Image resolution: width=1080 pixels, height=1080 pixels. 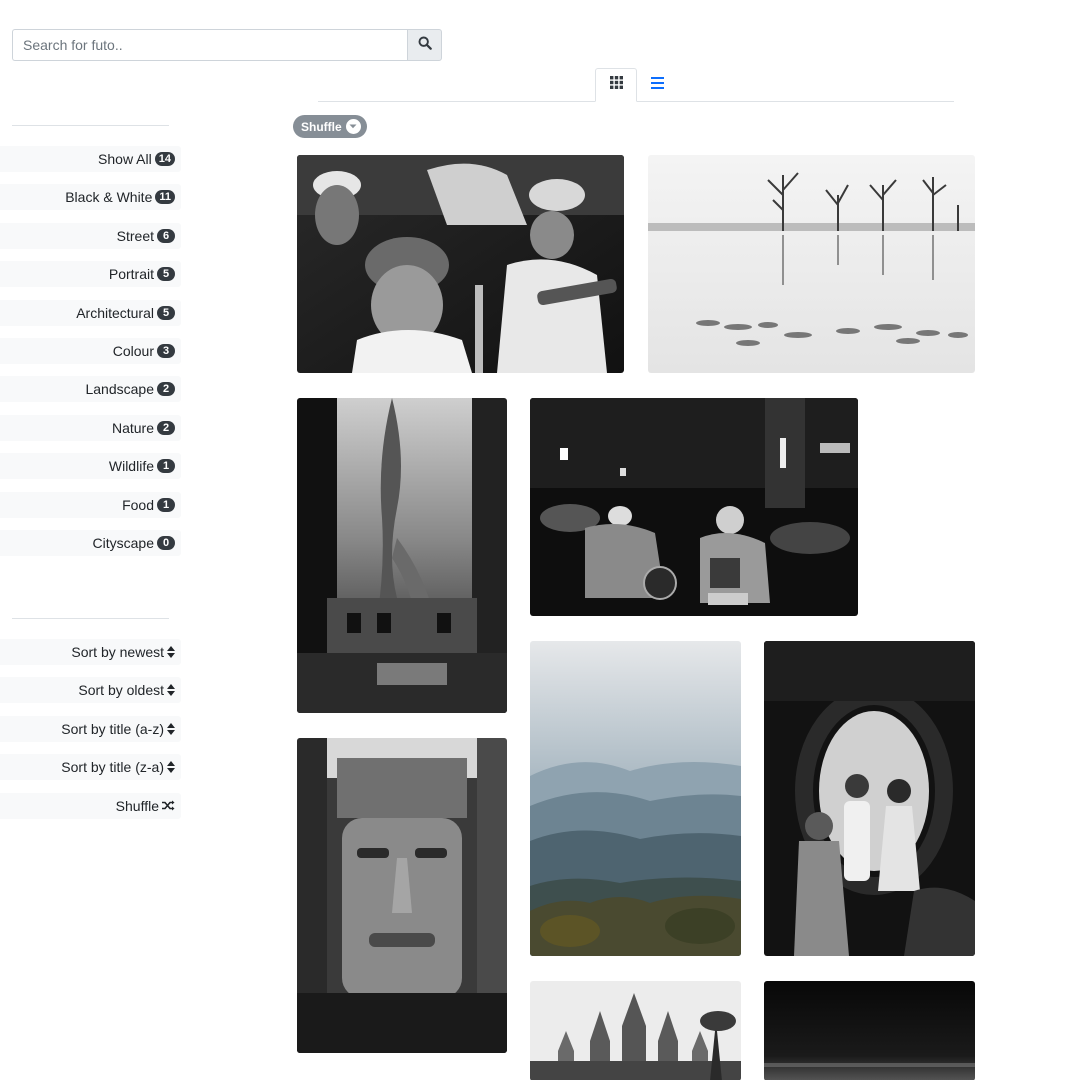 What do you see at coordinates (635, 798) in the screenshot?
I see `photo-mountain-mist` at bounding box center [635, 798].